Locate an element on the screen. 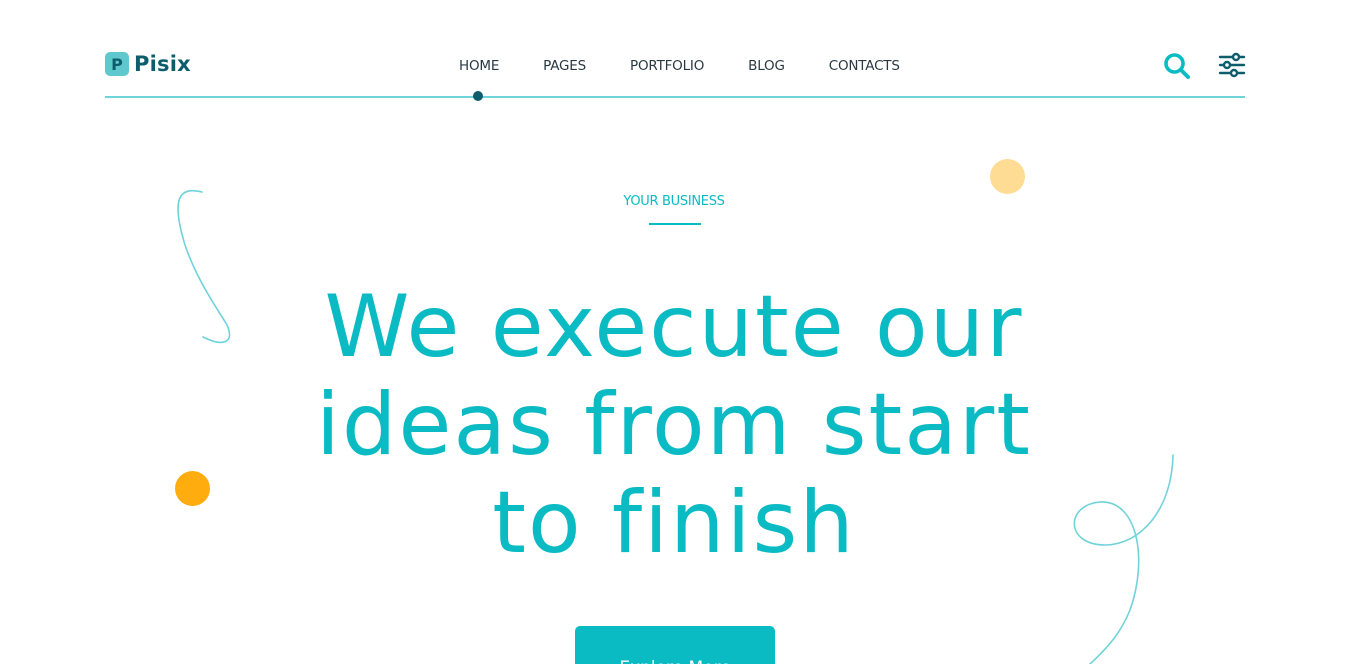  headline-line: We execute our is located at coordinates (674, 327).